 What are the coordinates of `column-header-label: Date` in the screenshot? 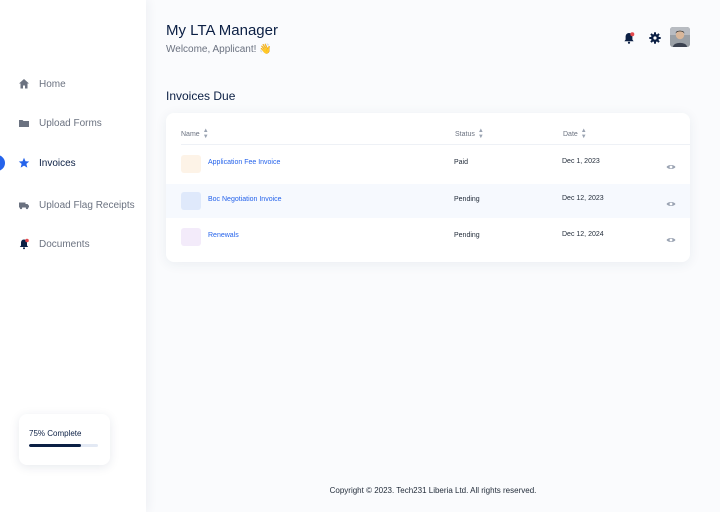 It's located at (570, 134).